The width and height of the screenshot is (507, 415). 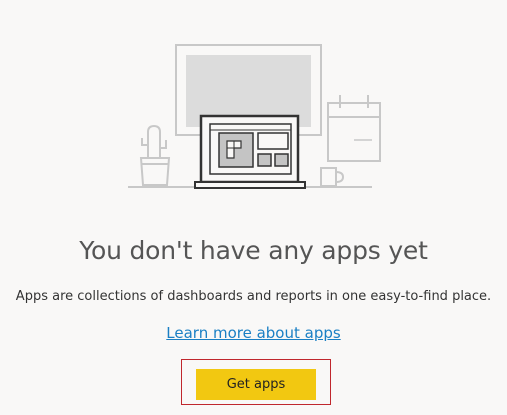 What do you see at coordinates (155, 155) in the screenshot?
I see `cactus-icon` at bounding box center [155, 155].